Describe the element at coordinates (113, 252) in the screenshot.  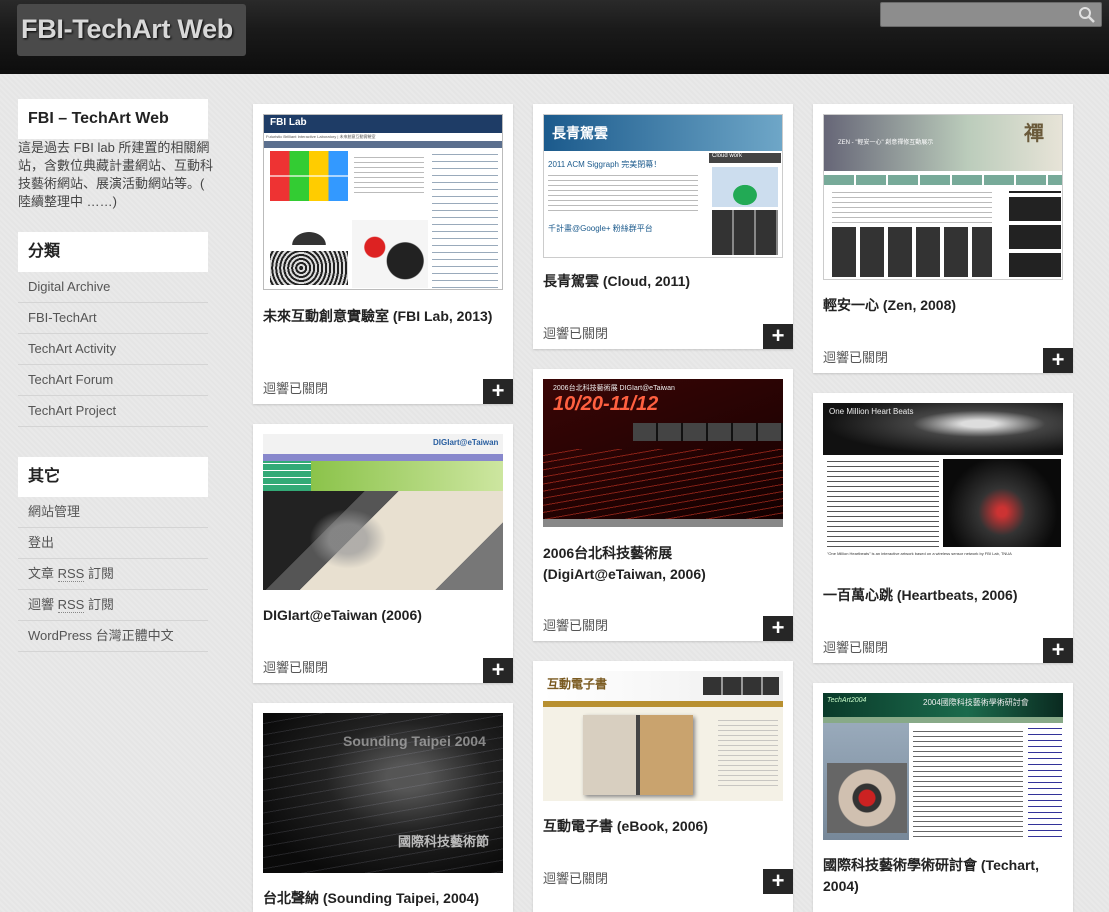
I see `categories-widget-title: 分類` at that location.